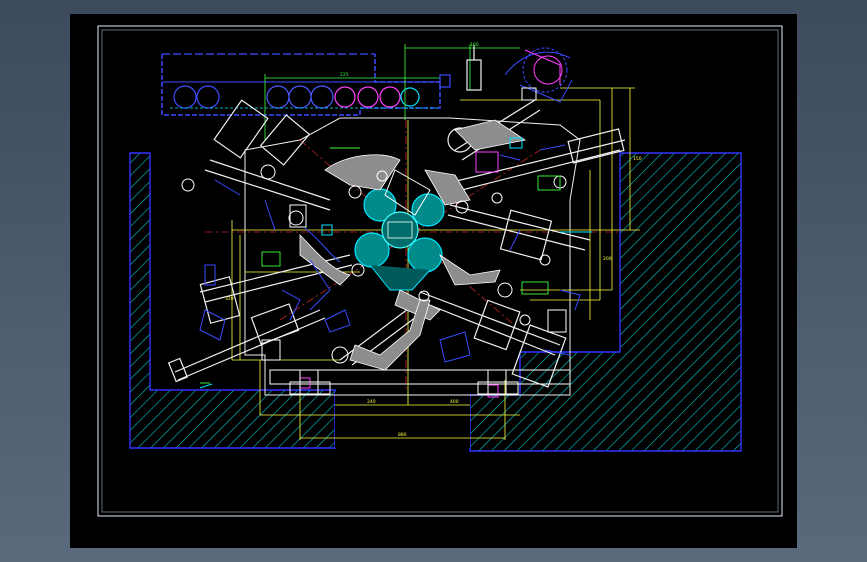 The width and height of the screenshot is (867, 562). Describe the element at coordinates (371, 402) in the screenshot. I see `dim-label: 240` at that location.